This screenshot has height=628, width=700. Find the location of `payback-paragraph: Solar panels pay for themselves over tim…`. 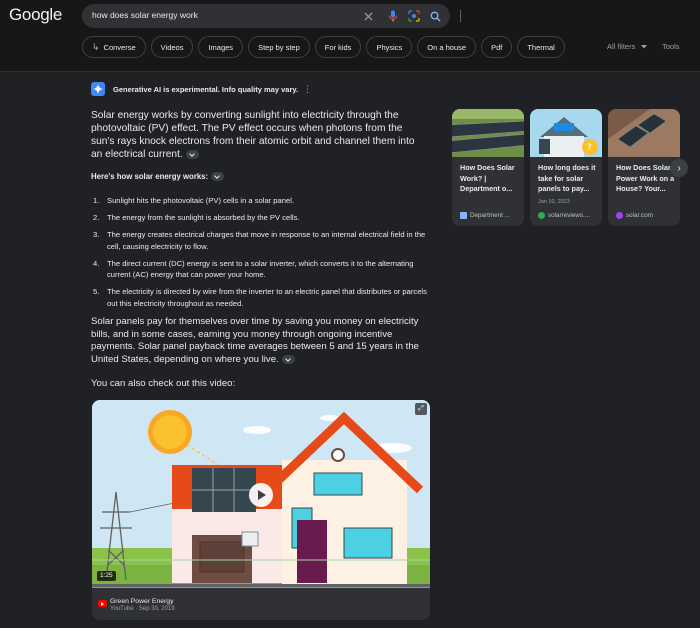

payback-paragraph: Solar panels pay for themselves over tim… is located at coordinates (255, 340).